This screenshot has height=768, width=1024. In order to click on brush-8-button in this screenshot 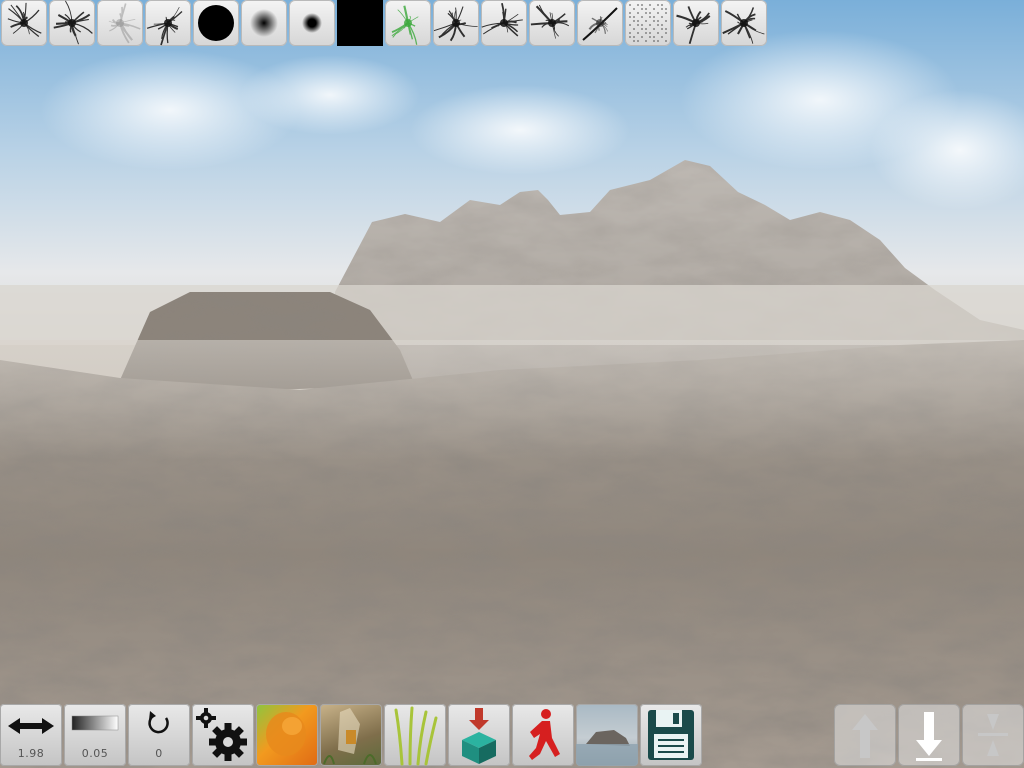, I will do `click(360, 23)`.